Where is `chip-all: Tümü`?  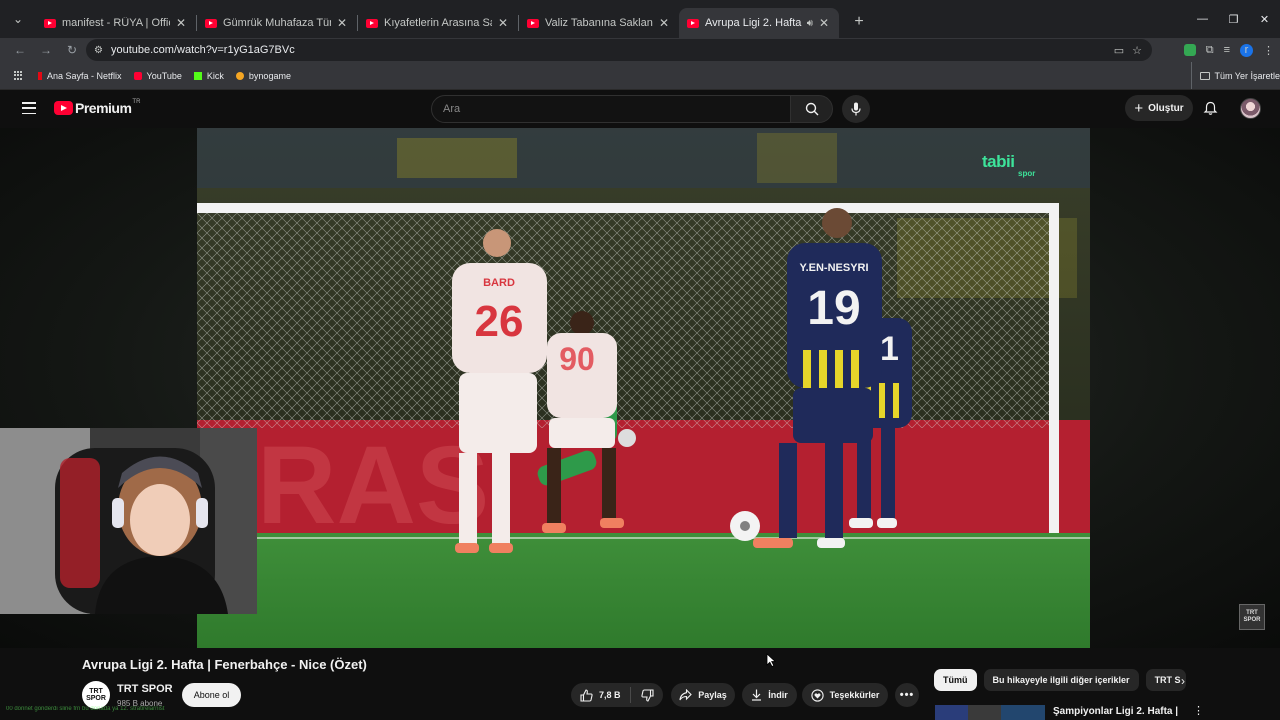
chip-all: Tümü is located at coordinates (955, 680).